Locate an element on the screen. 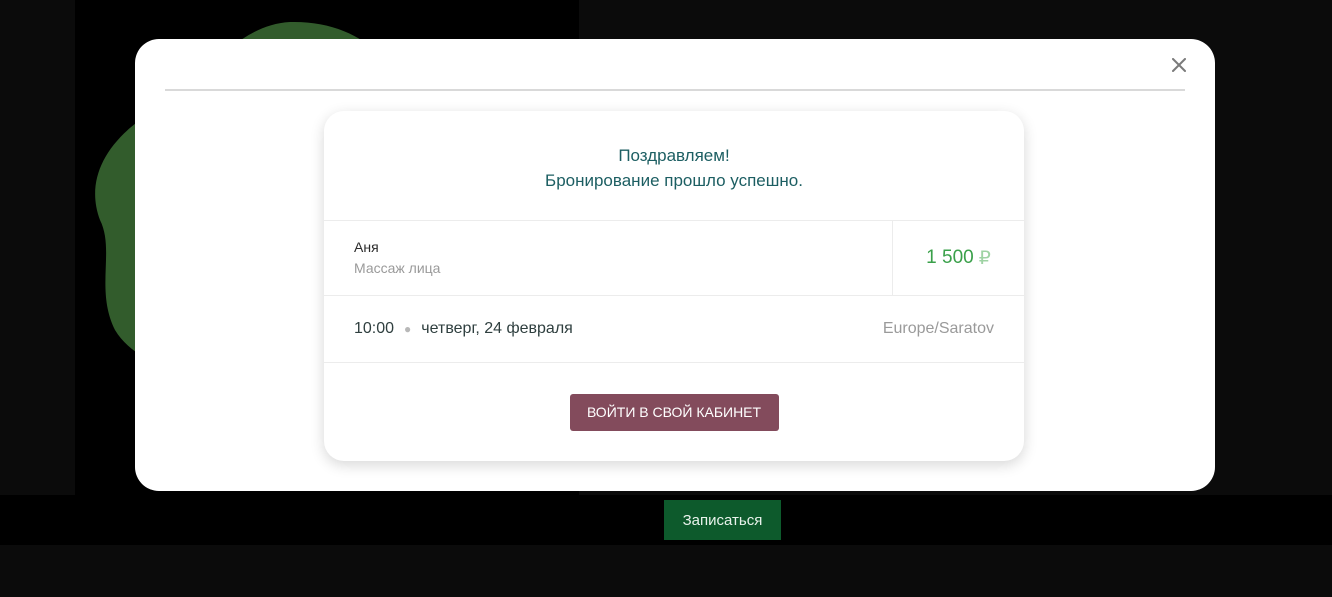 Image resolution: width=1332 pixels, height=597 pixels. master-name: Аня is located at coordinates (366, 247).